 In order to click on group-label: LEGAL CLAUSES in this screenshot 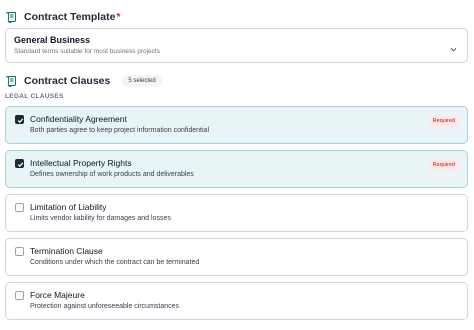, I will do `click(34, 96)`.